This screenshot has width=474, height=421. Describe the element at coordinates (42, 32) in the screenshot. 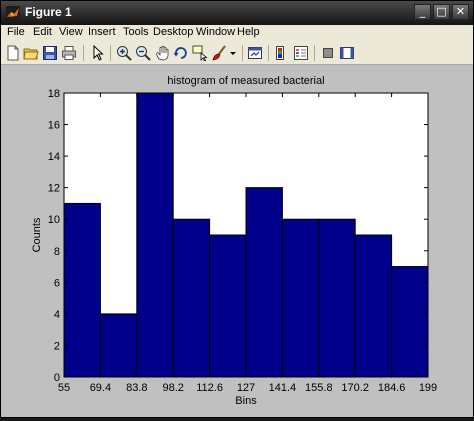

I see `menu-edit: Edit` at that location.